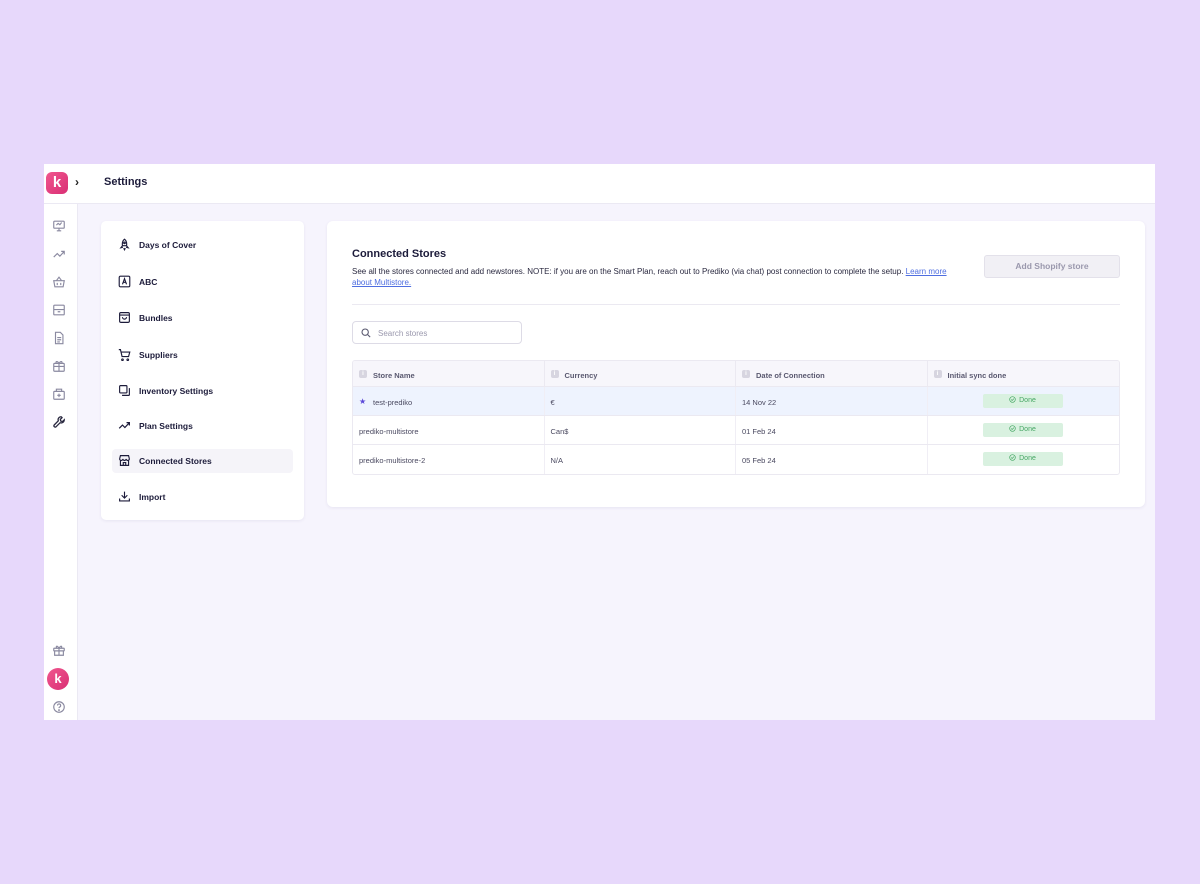  Describe the element at coordinates (59, 254) in the screenshot. I see `trend-icon` at that location.